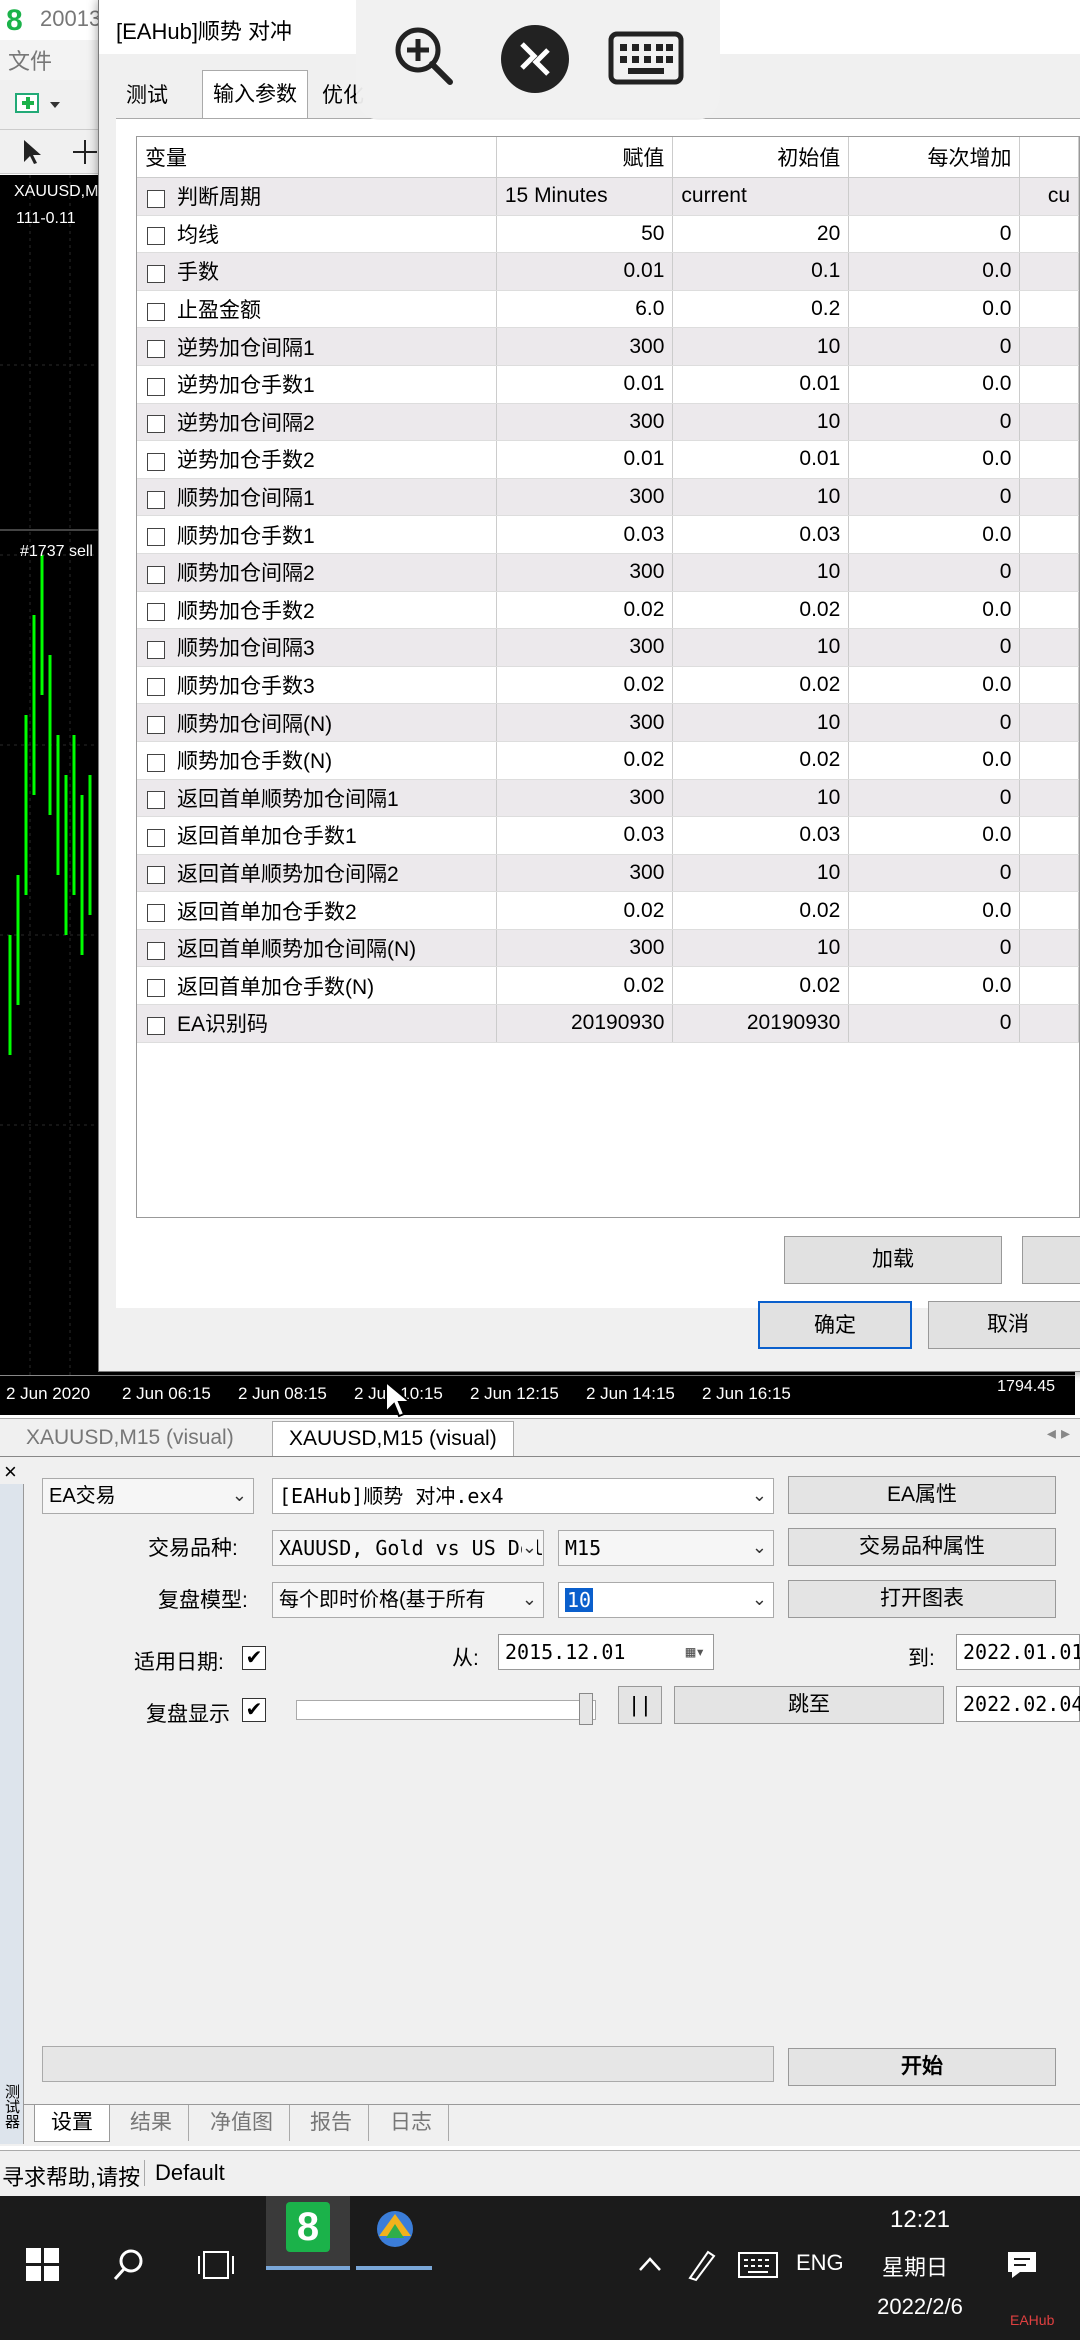  What do you see at coordinates (1018, 1704) in the screenshot?
I see `skip-date-field: 2022.02.04` at bounding box center [1018, 1704].